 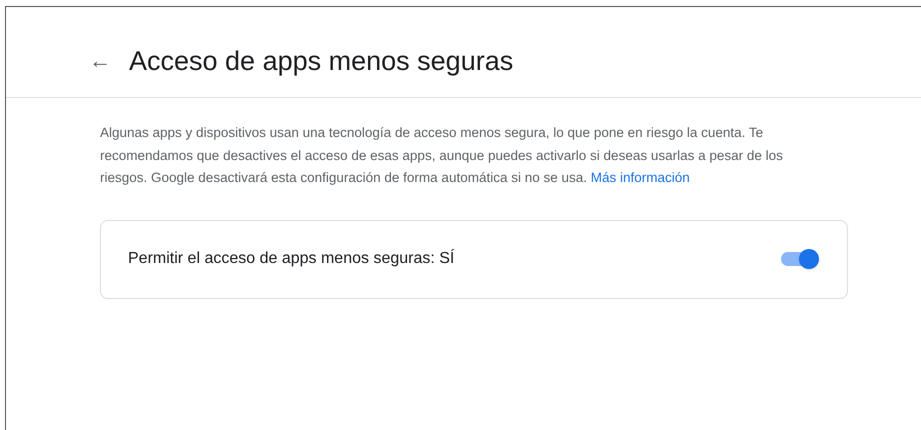 I want to click on setting-label: Permitir el acceso de apps menos seguras: SÍ, so click(x=291, y=258).